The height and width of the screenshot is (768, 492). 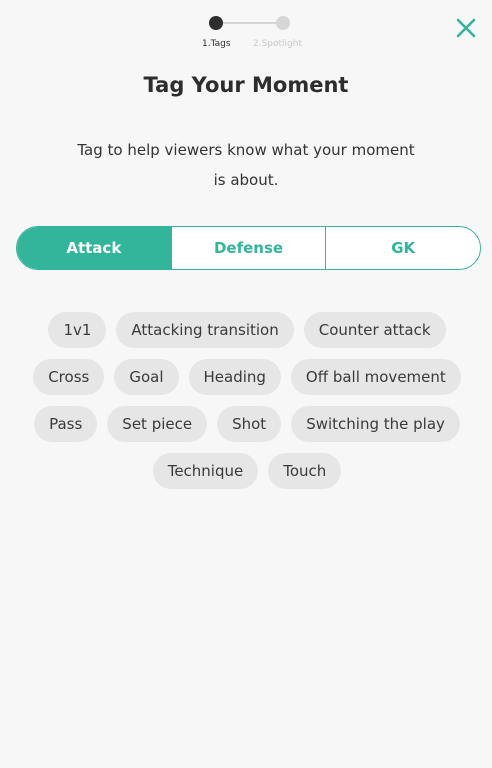 I want to click on tag-chip-off-ball-movement: Off ball movement, so click(x=375, y=377).